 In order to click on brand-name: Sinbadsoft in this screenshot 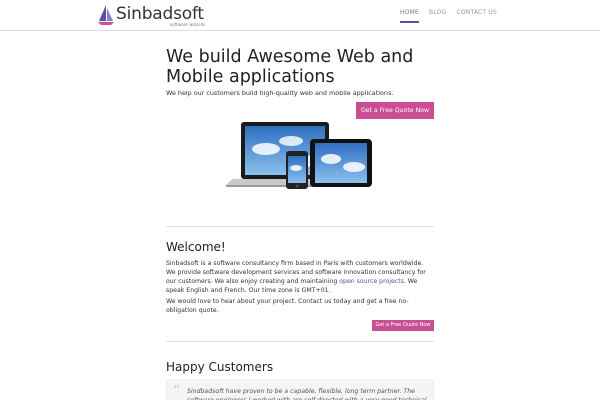, I will do `click(160, 14)`.